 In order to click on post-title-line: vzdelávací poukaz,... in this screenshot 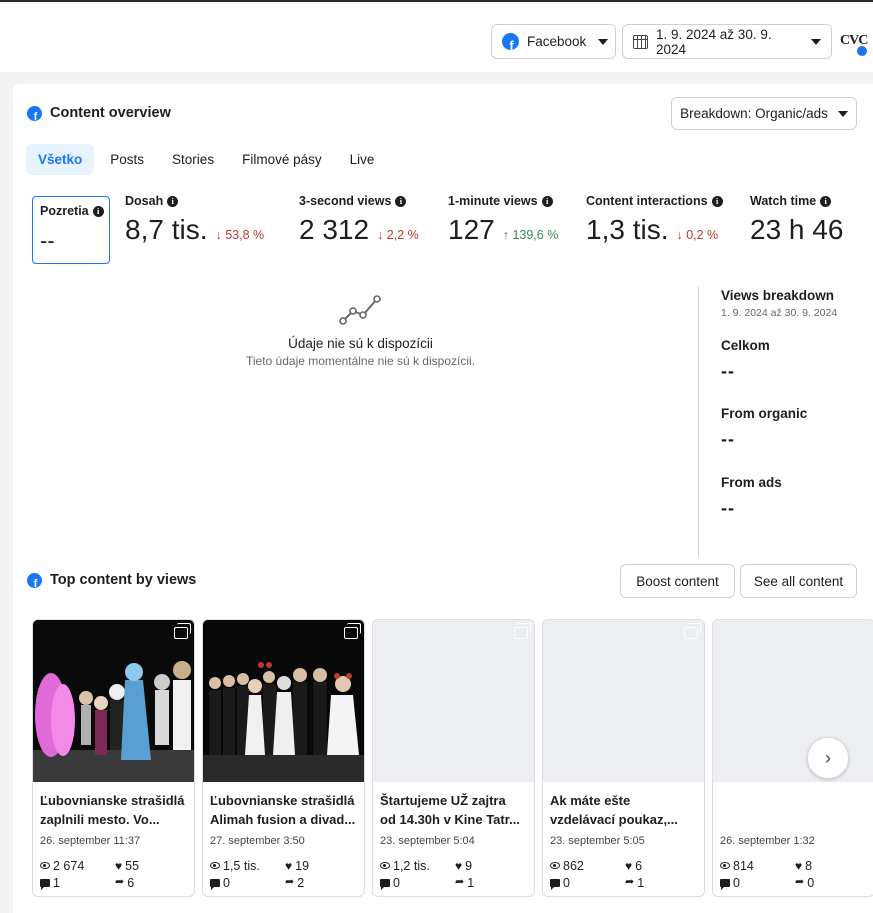, I will do `click(614, 819)`.